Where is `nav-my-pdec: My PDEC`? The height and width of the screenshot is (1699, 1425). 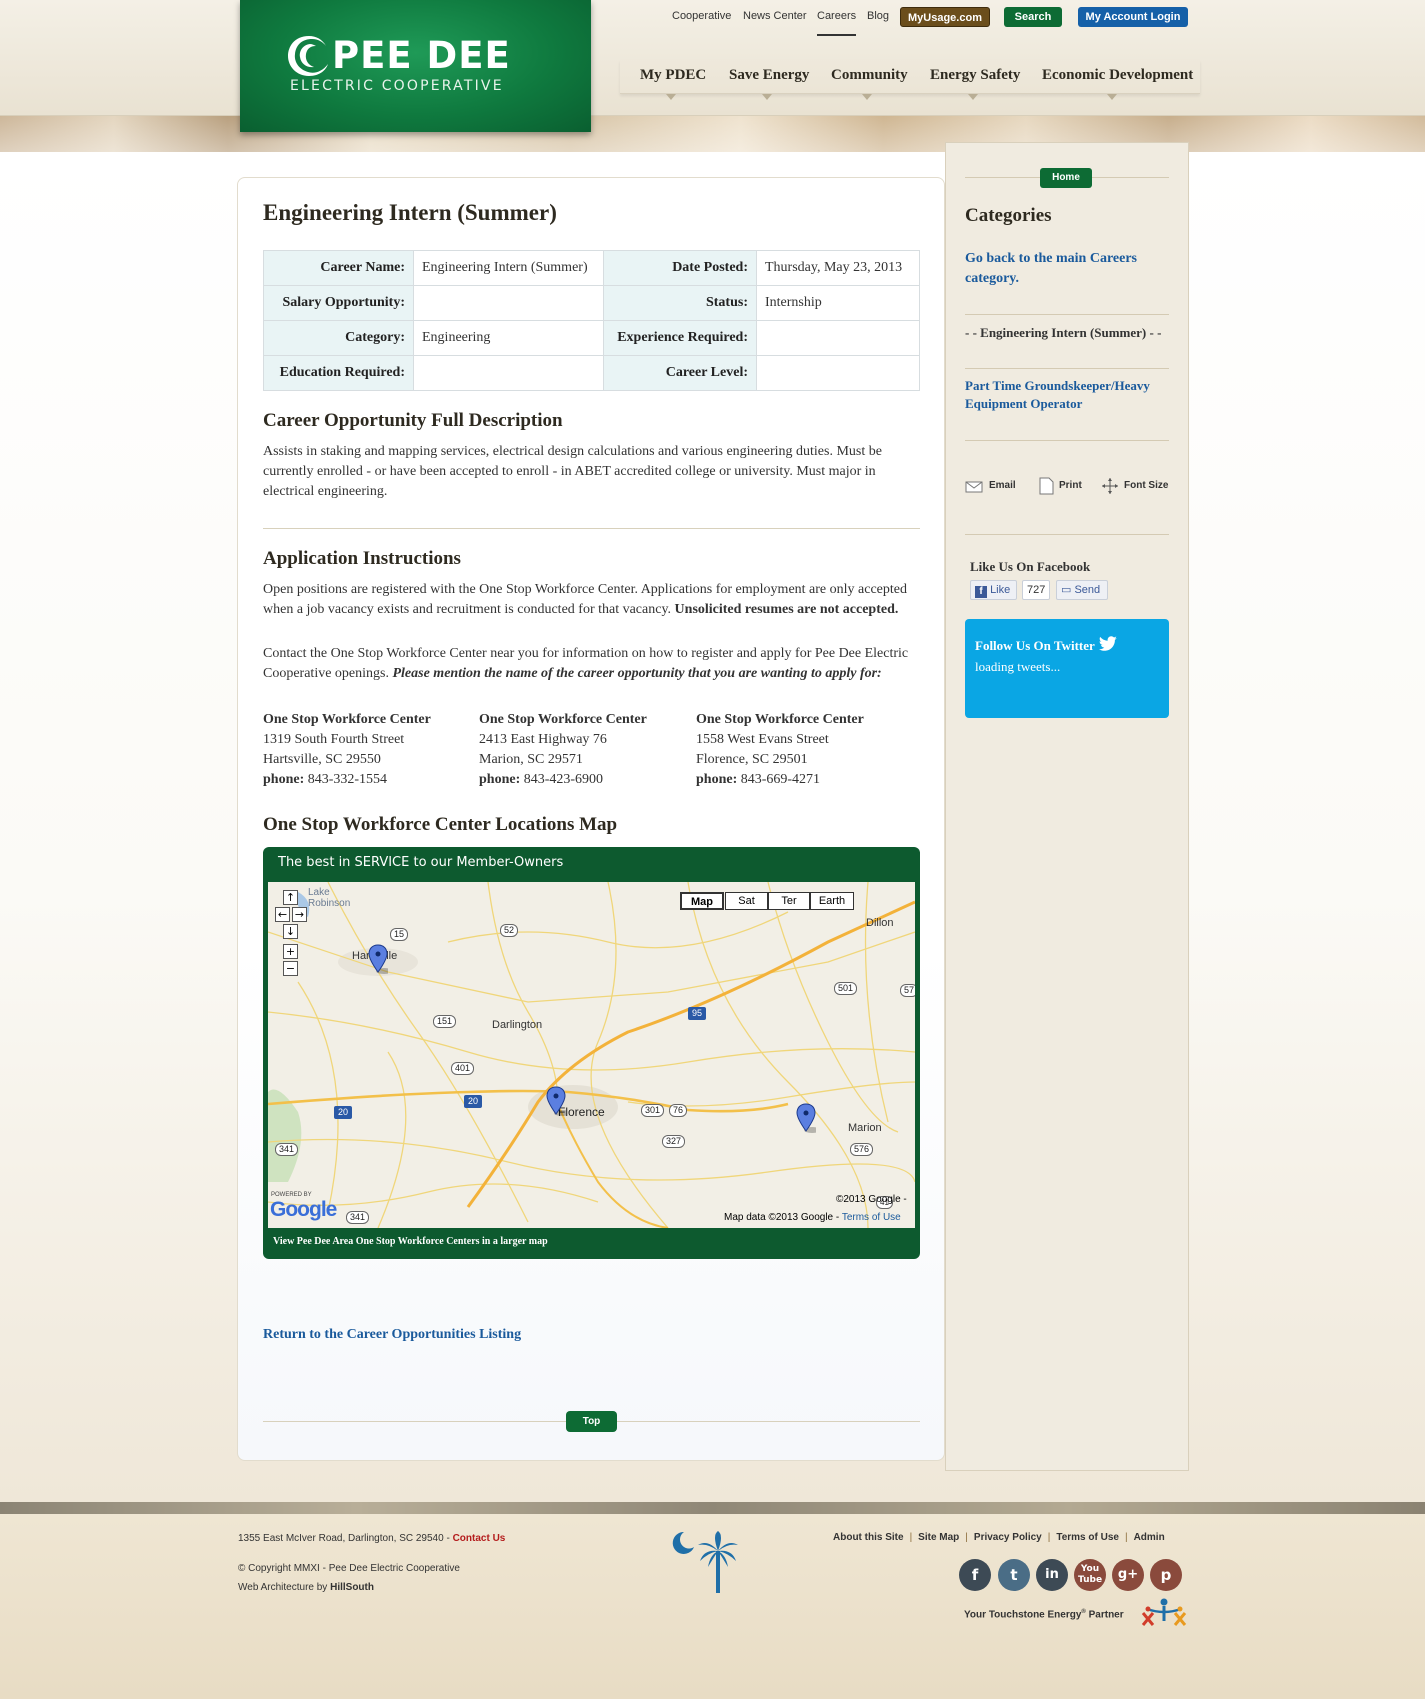 nav-my-pdec: My PDEC is located at coordinates (673, 75).